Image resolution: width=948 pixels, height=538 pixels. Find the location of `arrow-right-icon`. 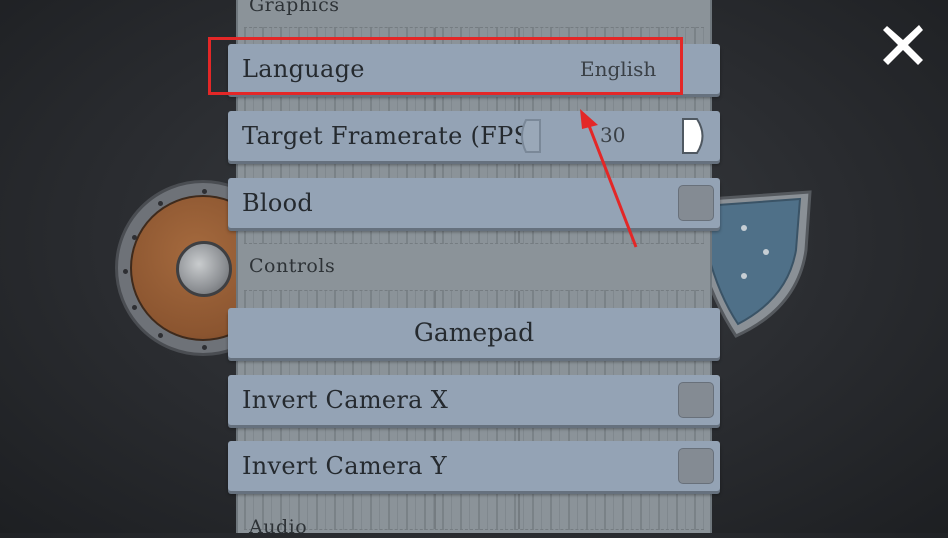

arrow-right-icon is located at coordinates (695, 136).